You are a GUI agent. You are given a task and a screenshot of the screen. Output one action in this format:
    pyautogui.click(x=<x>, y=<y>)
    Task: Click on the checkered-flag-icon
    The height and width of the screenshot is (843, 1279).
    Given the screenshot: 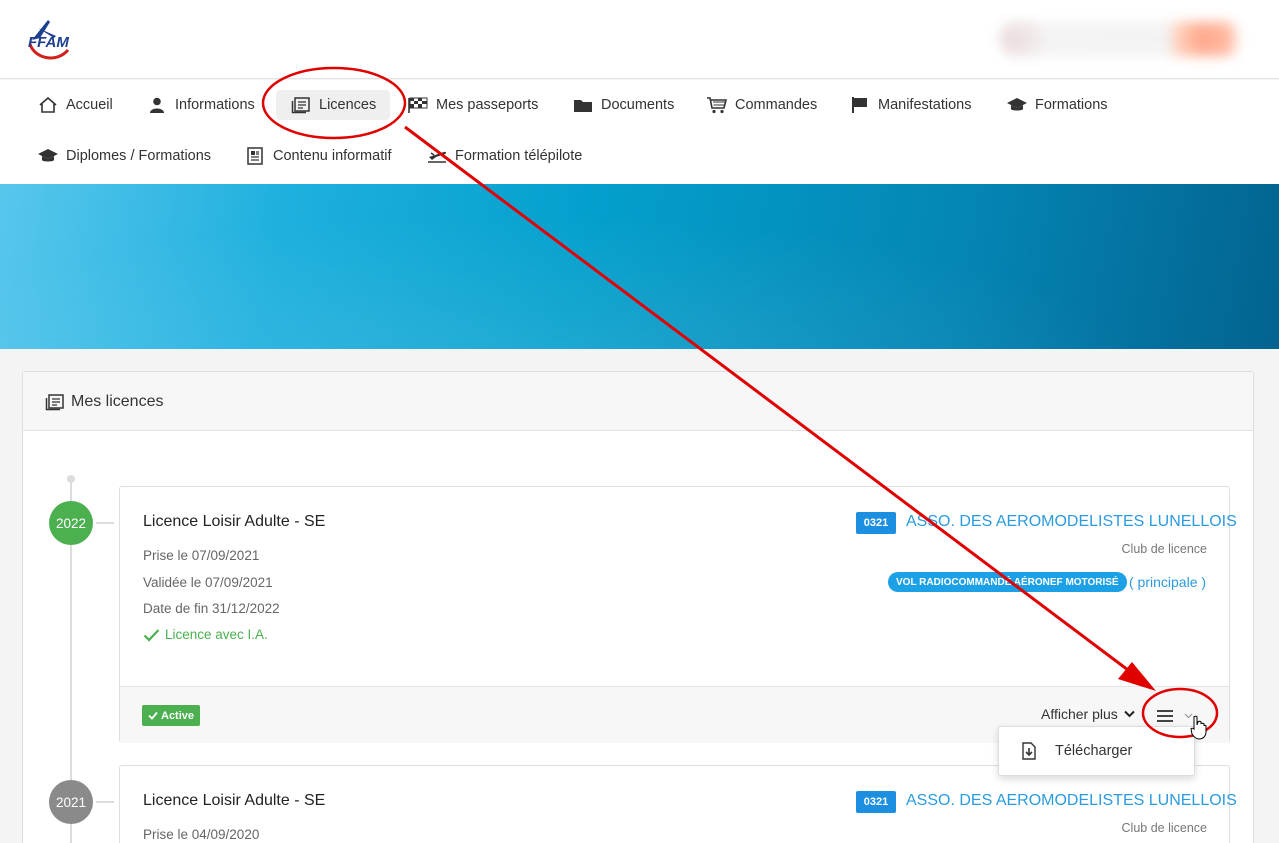 What is the action you would take?
    pyautogui.click(x=418, y=105)
    